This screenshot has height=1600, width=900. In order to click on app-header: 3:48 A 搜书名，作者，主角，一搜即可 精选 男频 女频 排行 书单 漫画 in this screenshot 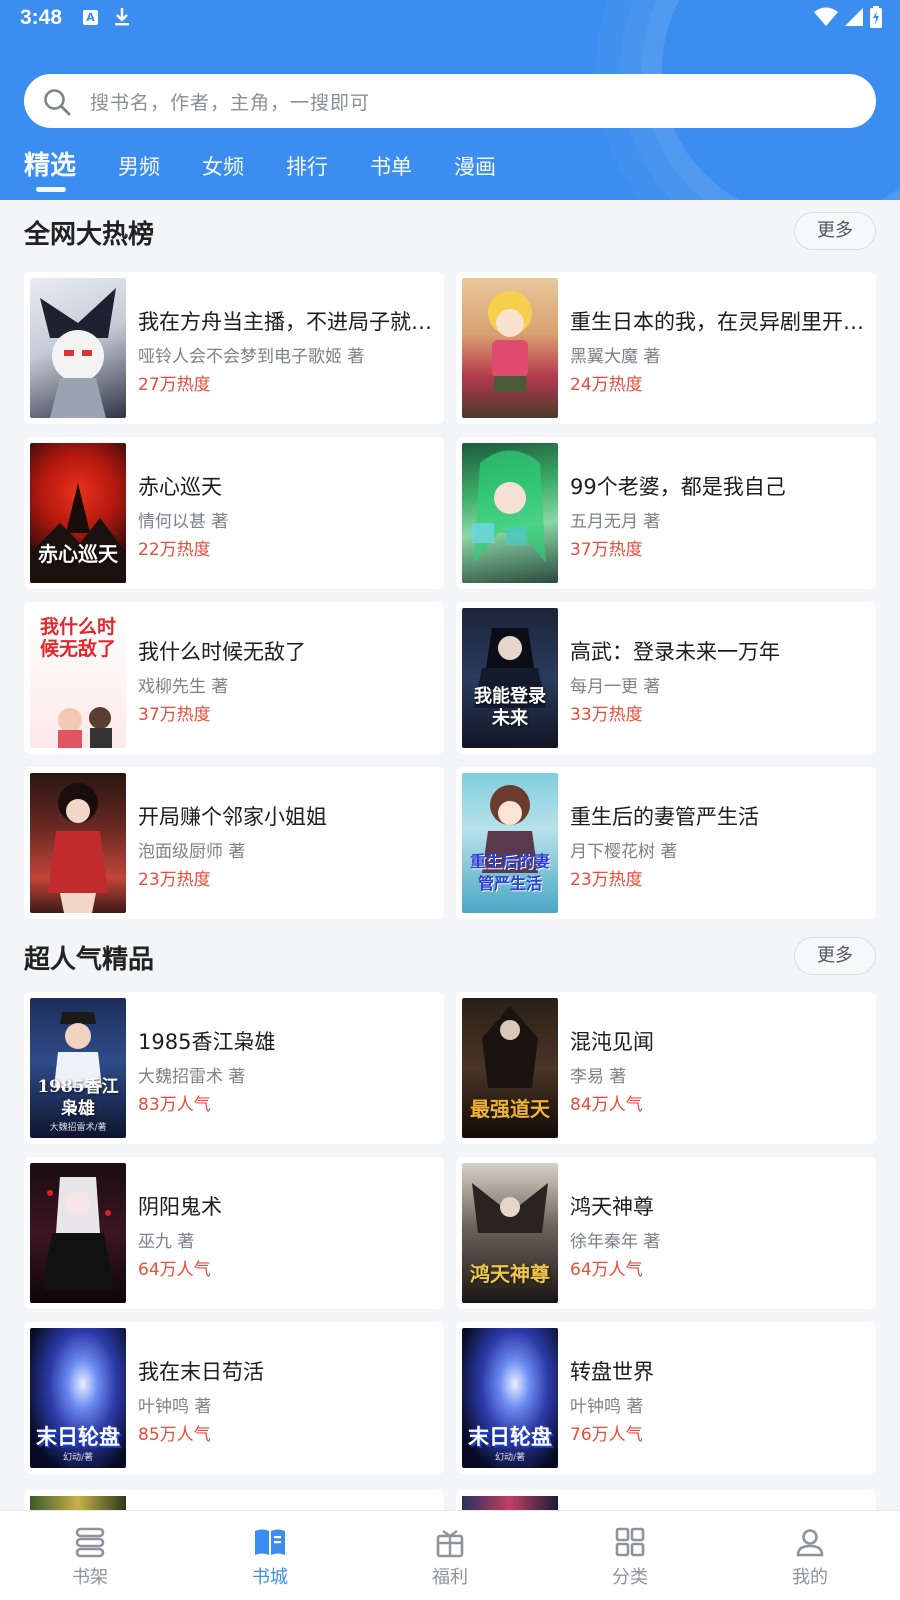, I will do `click(450, 100)`.